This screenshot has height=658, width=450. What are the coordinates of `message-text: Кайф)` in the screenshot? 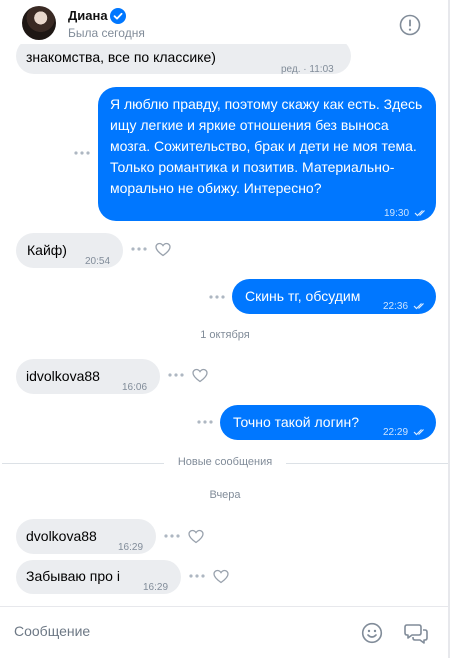 It's located at (47, 250).